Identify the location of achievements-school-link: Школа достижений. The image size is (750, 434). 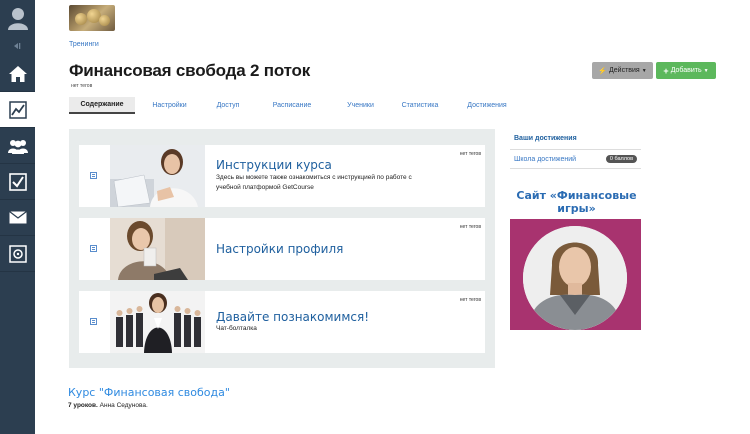
(545, 159).